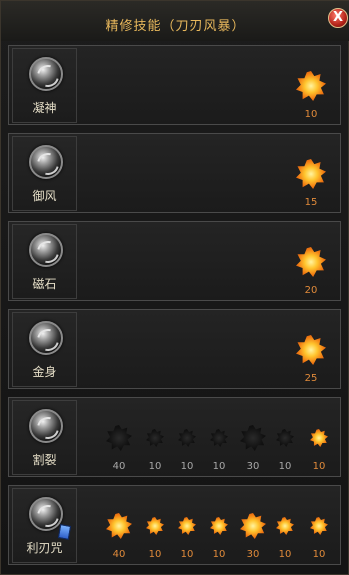 The height and width of the screenshot is (575, 349). What do you see at coordinates (174, 349) in the screenshot?
I see `skill-row: 金身 25` at bounding box center [174, 349].